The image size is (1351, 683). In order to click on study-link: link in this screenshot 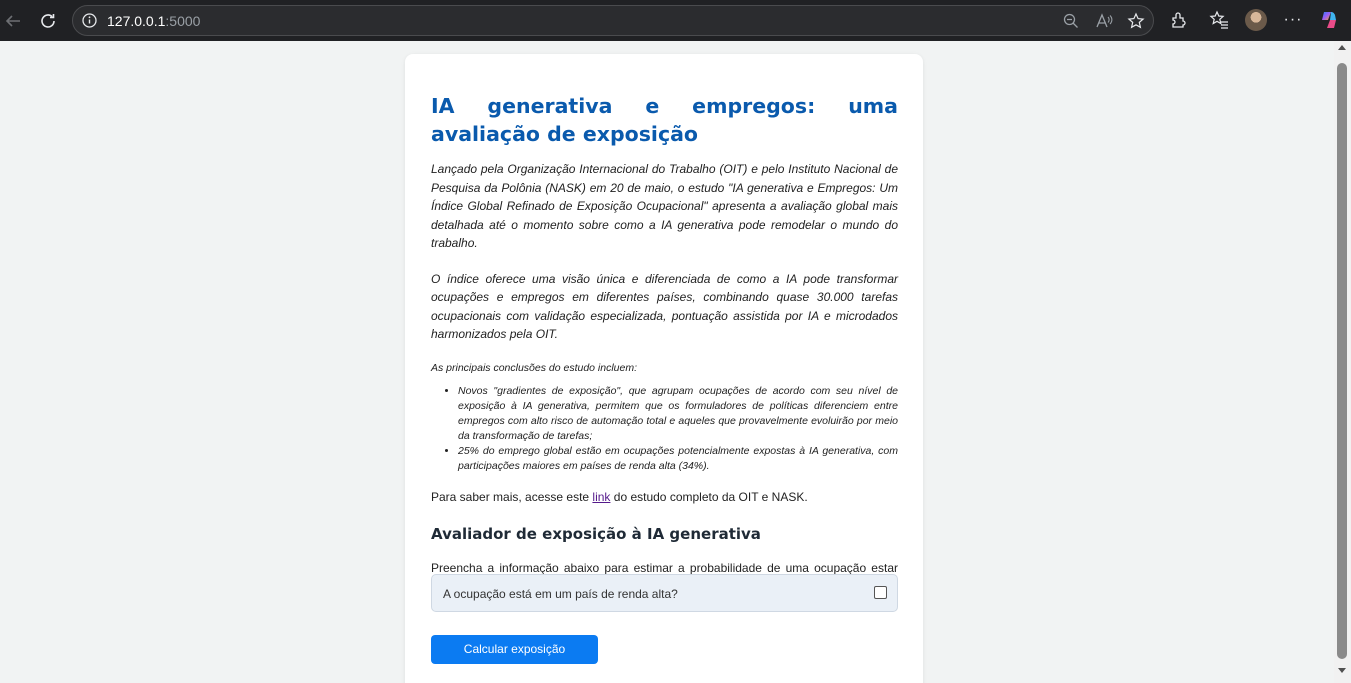, I will do `click(601, 497)`.